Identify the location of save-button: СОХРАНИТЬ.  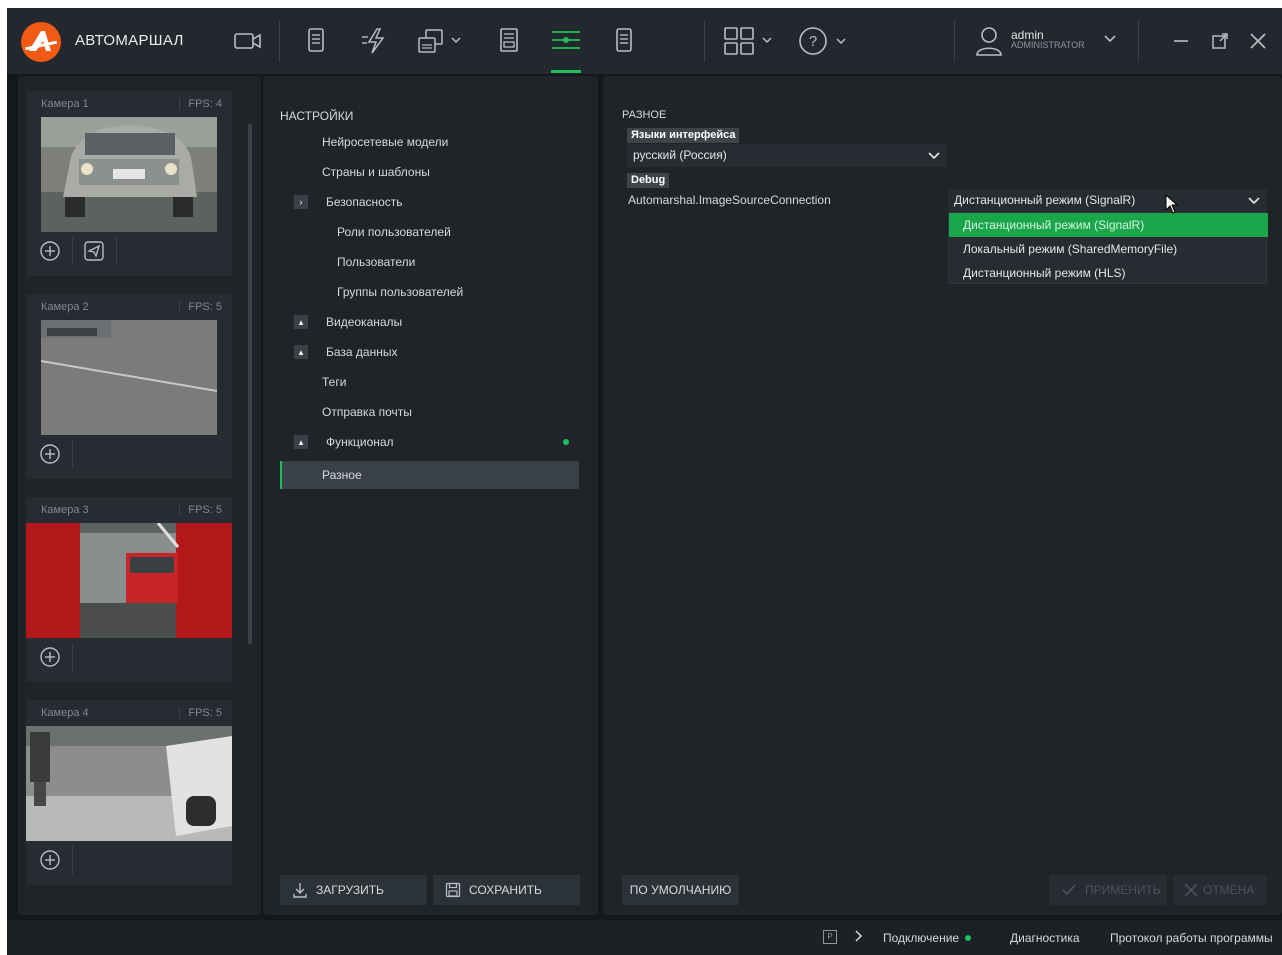
(506, 890).